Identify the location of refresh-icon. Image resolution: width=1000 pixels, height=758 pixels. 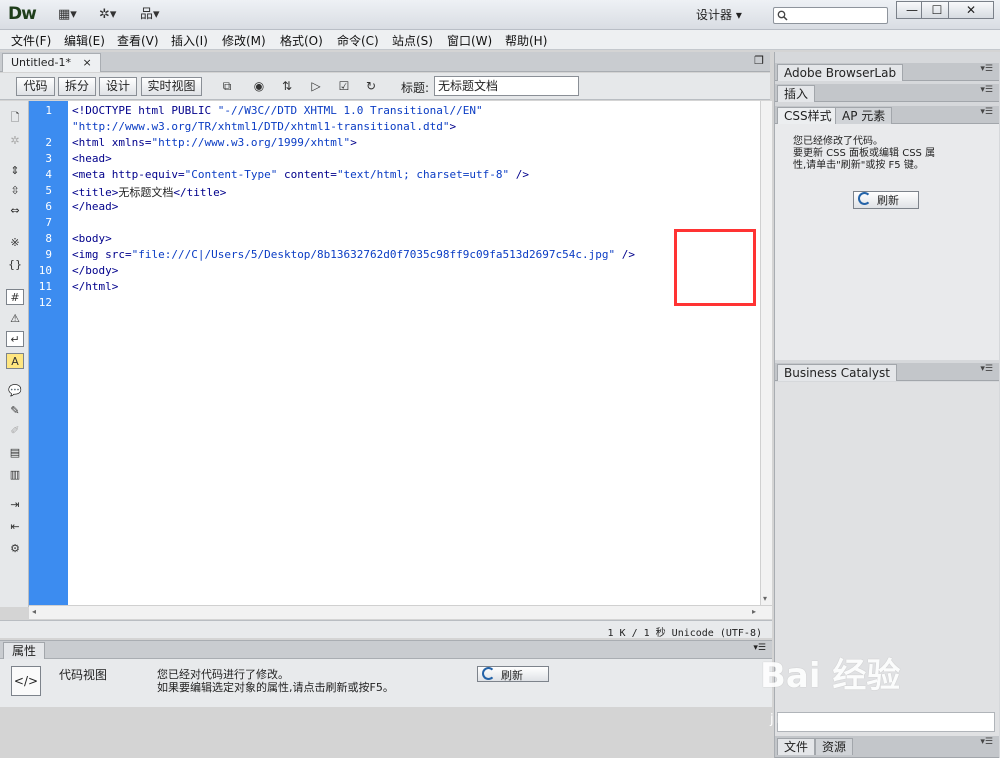
(488, 673).